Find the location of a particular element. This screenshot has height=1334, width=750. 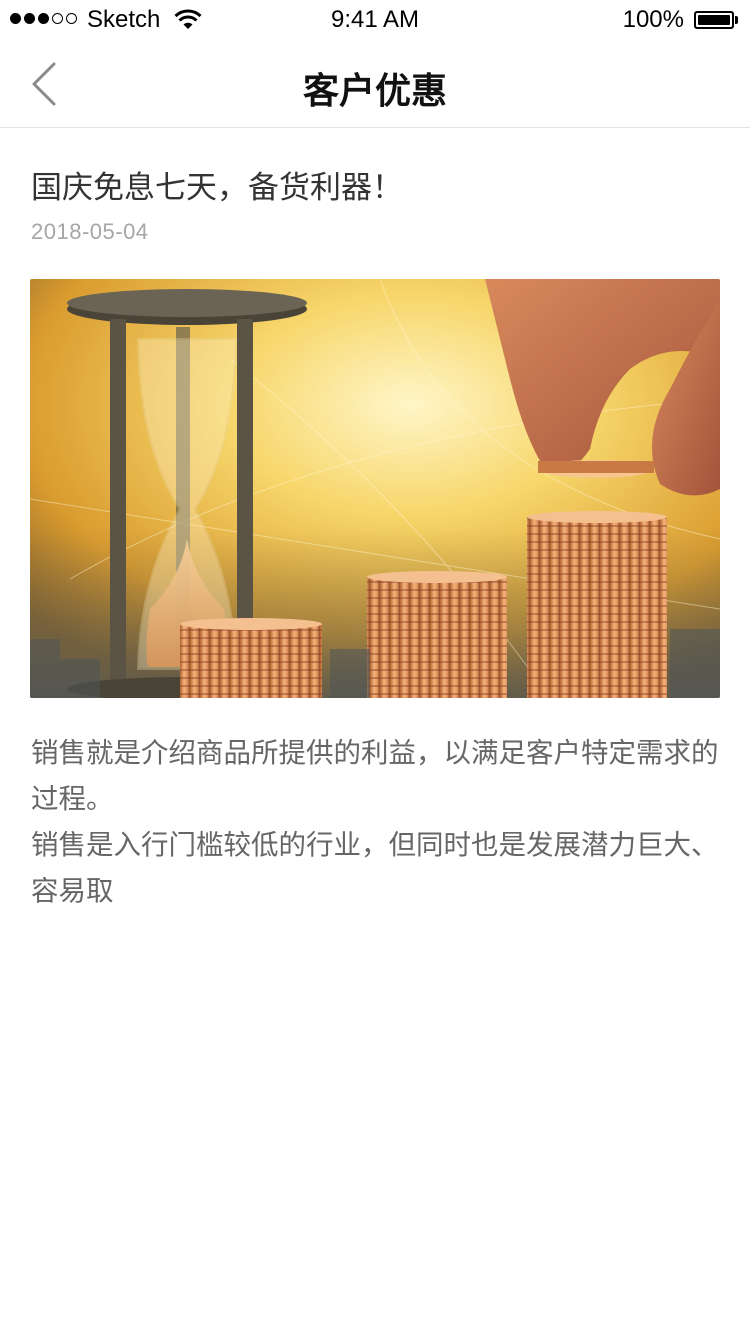

status-bar: Sketch 9:41 AM 100% is located at coordinates (375, 20).